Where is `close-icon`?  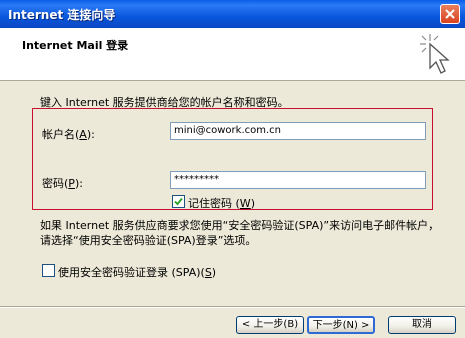 close-icon is located at coordinates (450, 14).